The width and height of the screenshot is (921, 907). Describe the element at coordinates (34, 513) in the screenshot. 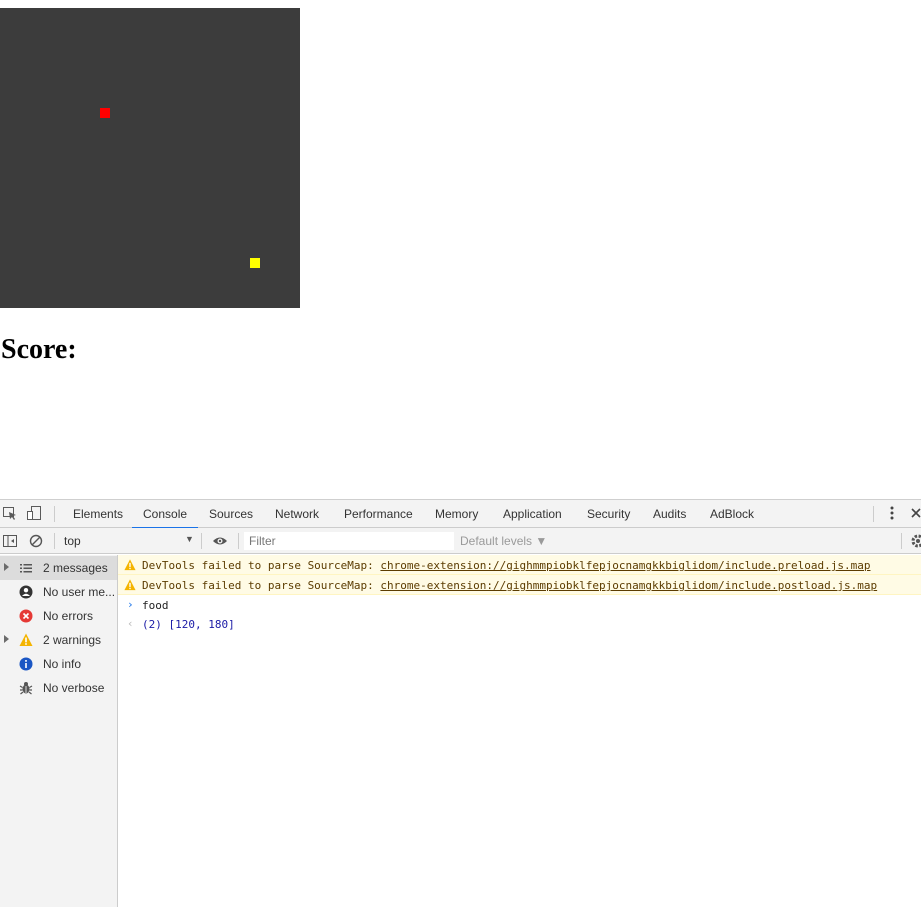

I see `device-toolbar-icon` at that location.